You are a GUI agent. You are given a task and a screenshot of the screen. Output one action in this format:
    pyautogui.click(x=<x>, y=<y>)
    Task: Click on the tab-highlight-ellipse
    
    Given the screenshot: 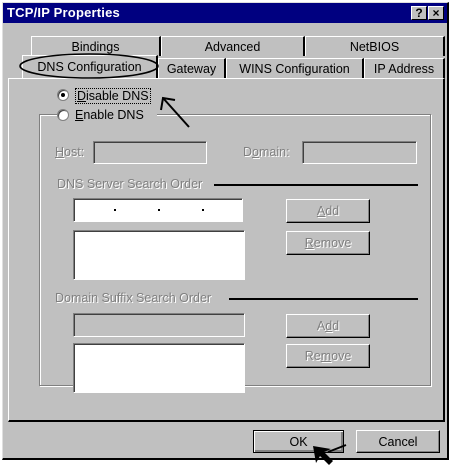 What is the action you would take?
    pyautogui.click(x=89, y=66)
    